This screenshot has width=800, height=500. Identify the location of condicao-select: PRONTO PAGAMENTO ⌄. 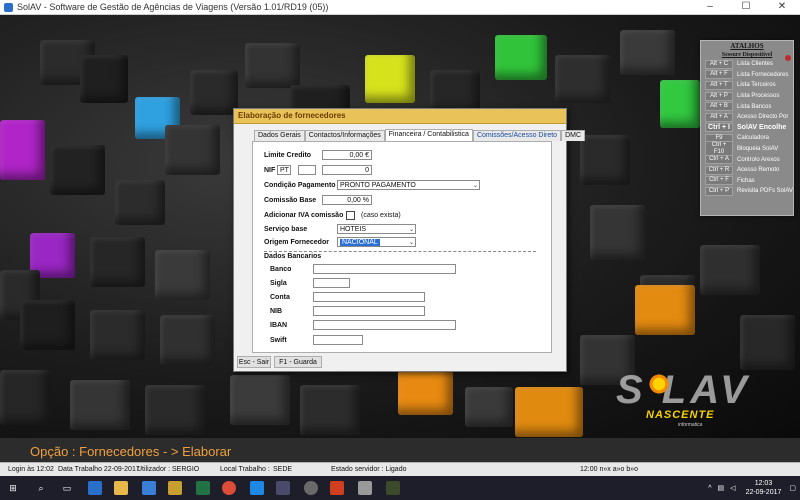
(408, 185).